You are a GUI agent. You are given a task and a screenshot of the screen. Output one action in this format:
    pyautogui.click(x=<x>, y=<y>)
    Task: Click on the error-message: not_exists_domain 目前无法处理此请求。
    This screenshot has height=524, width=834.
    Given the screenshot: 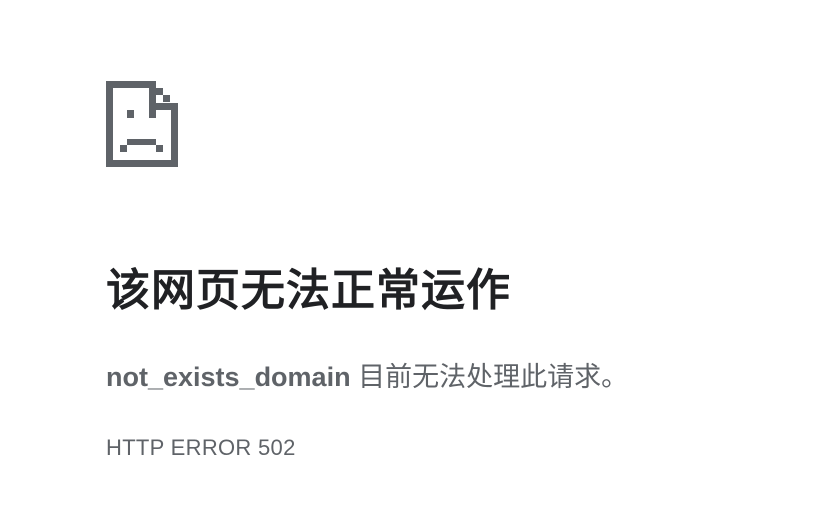 What is the action you would take?
    pyautogui.click(x=367, y=377)
    